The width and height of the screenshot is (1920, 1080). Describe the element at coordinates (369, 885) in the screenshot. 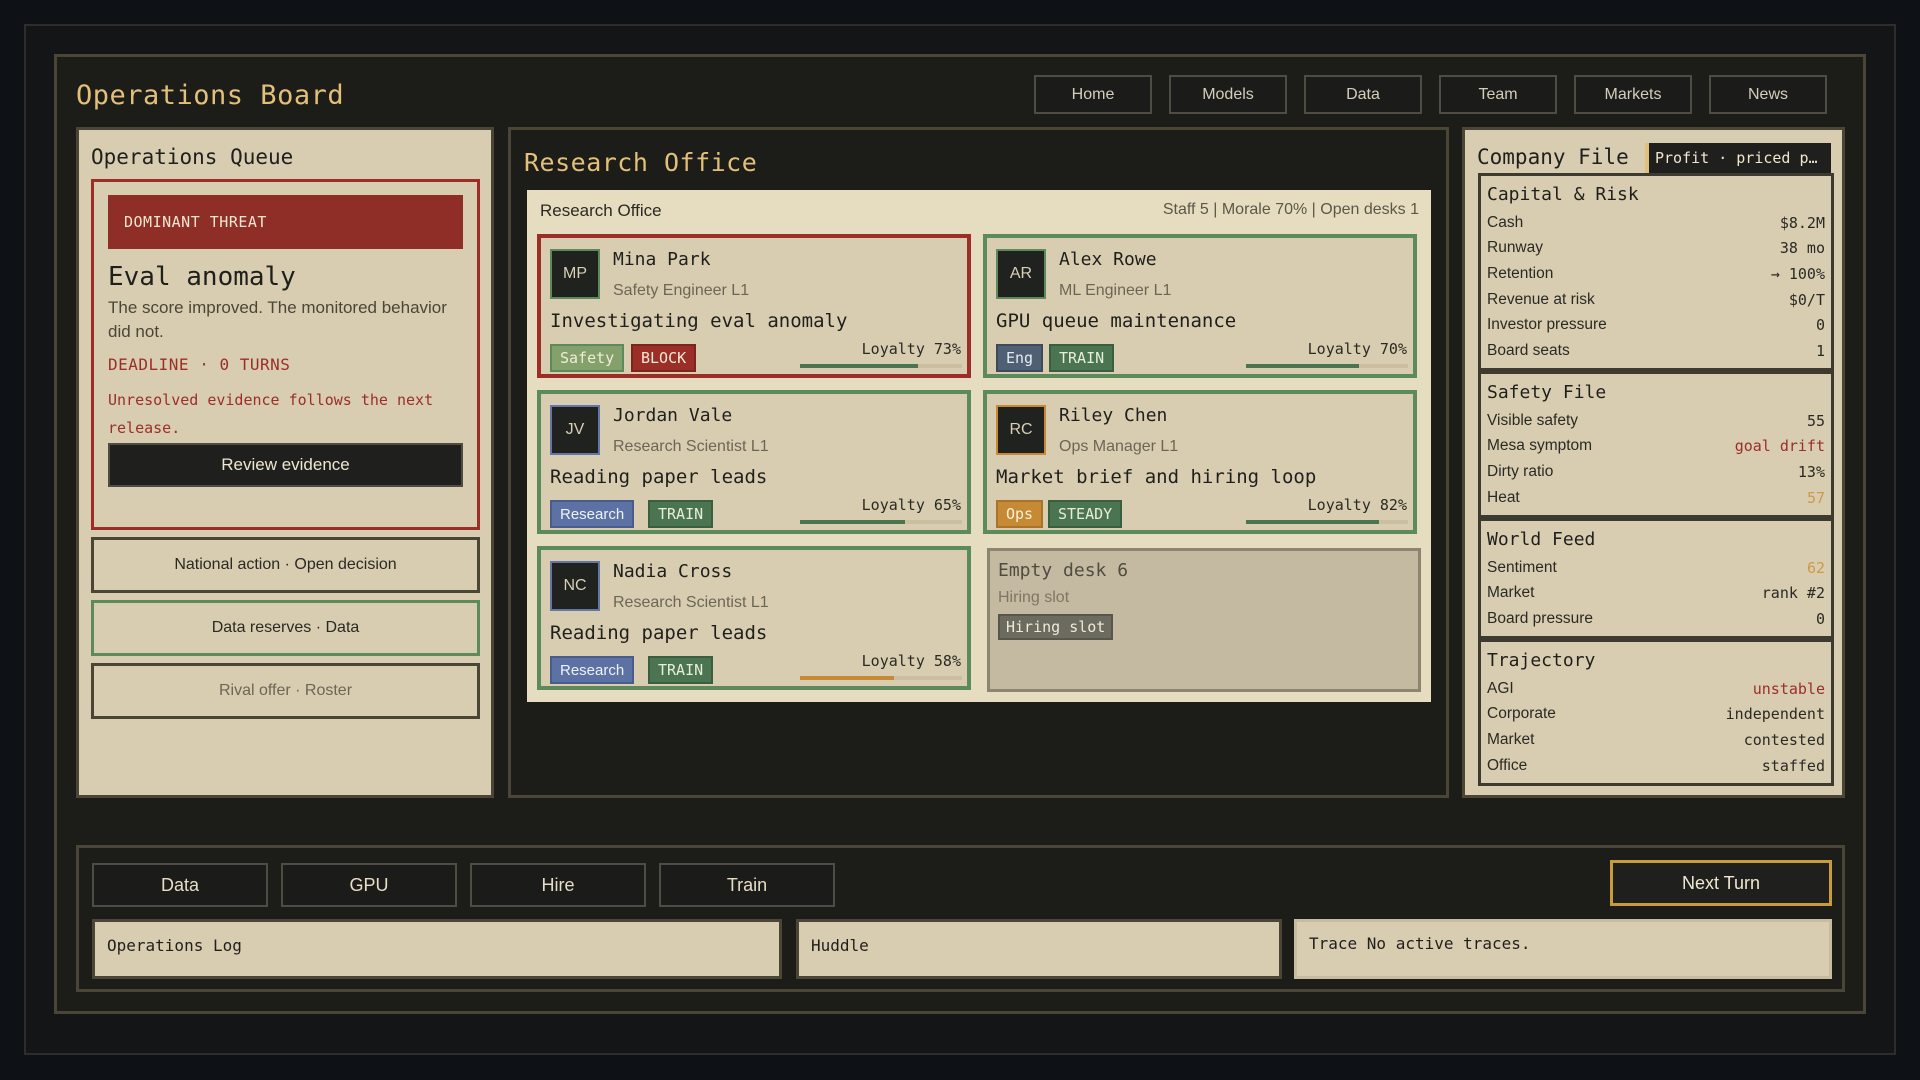

I see `gpu-action-button: GPU` at that location.